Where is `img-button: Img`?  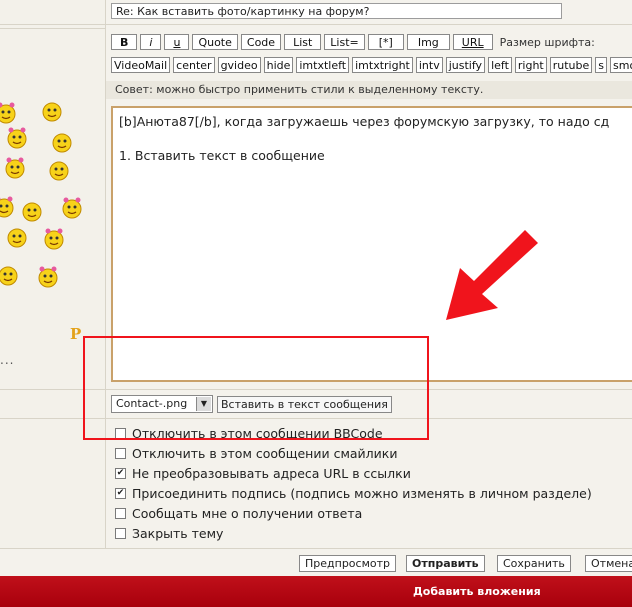
img-button: Img is located at coordinates (428, 42).